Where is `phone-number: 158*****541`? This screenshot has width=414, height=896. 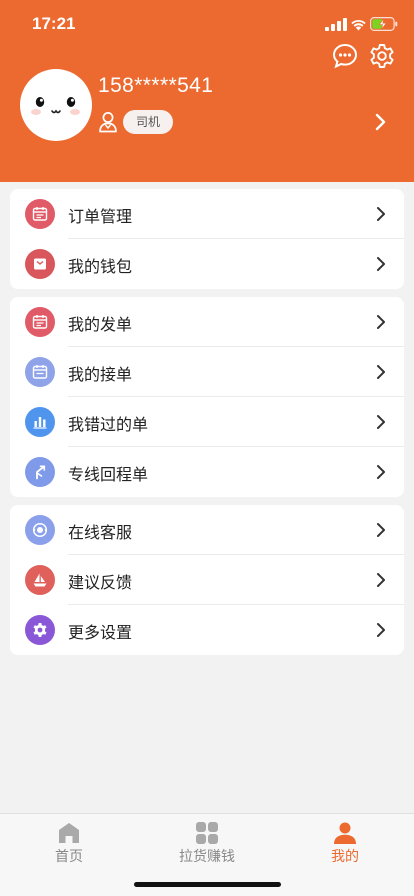
phone-number: 158*****541 is located at coordinates (156, 85).